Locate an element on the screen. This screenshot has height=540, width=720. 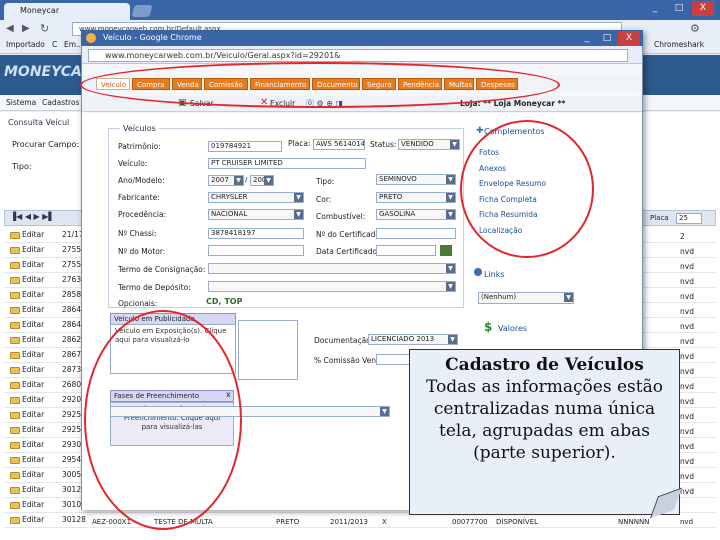
reload-icon: ↻ is located at coordinates (44, 28).